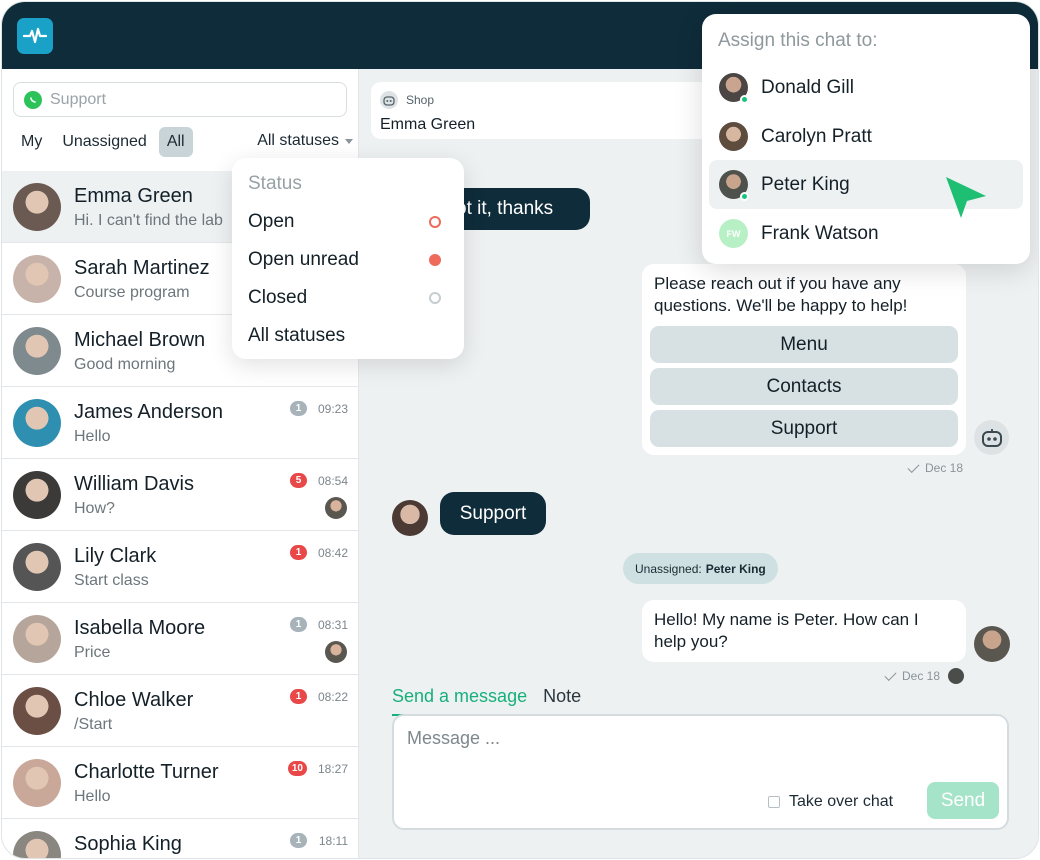 This screenshot has height=860, width=1040. Describe the element at coordinates (410, 518) in the screenshot. I see `contact-avatar` at that location.